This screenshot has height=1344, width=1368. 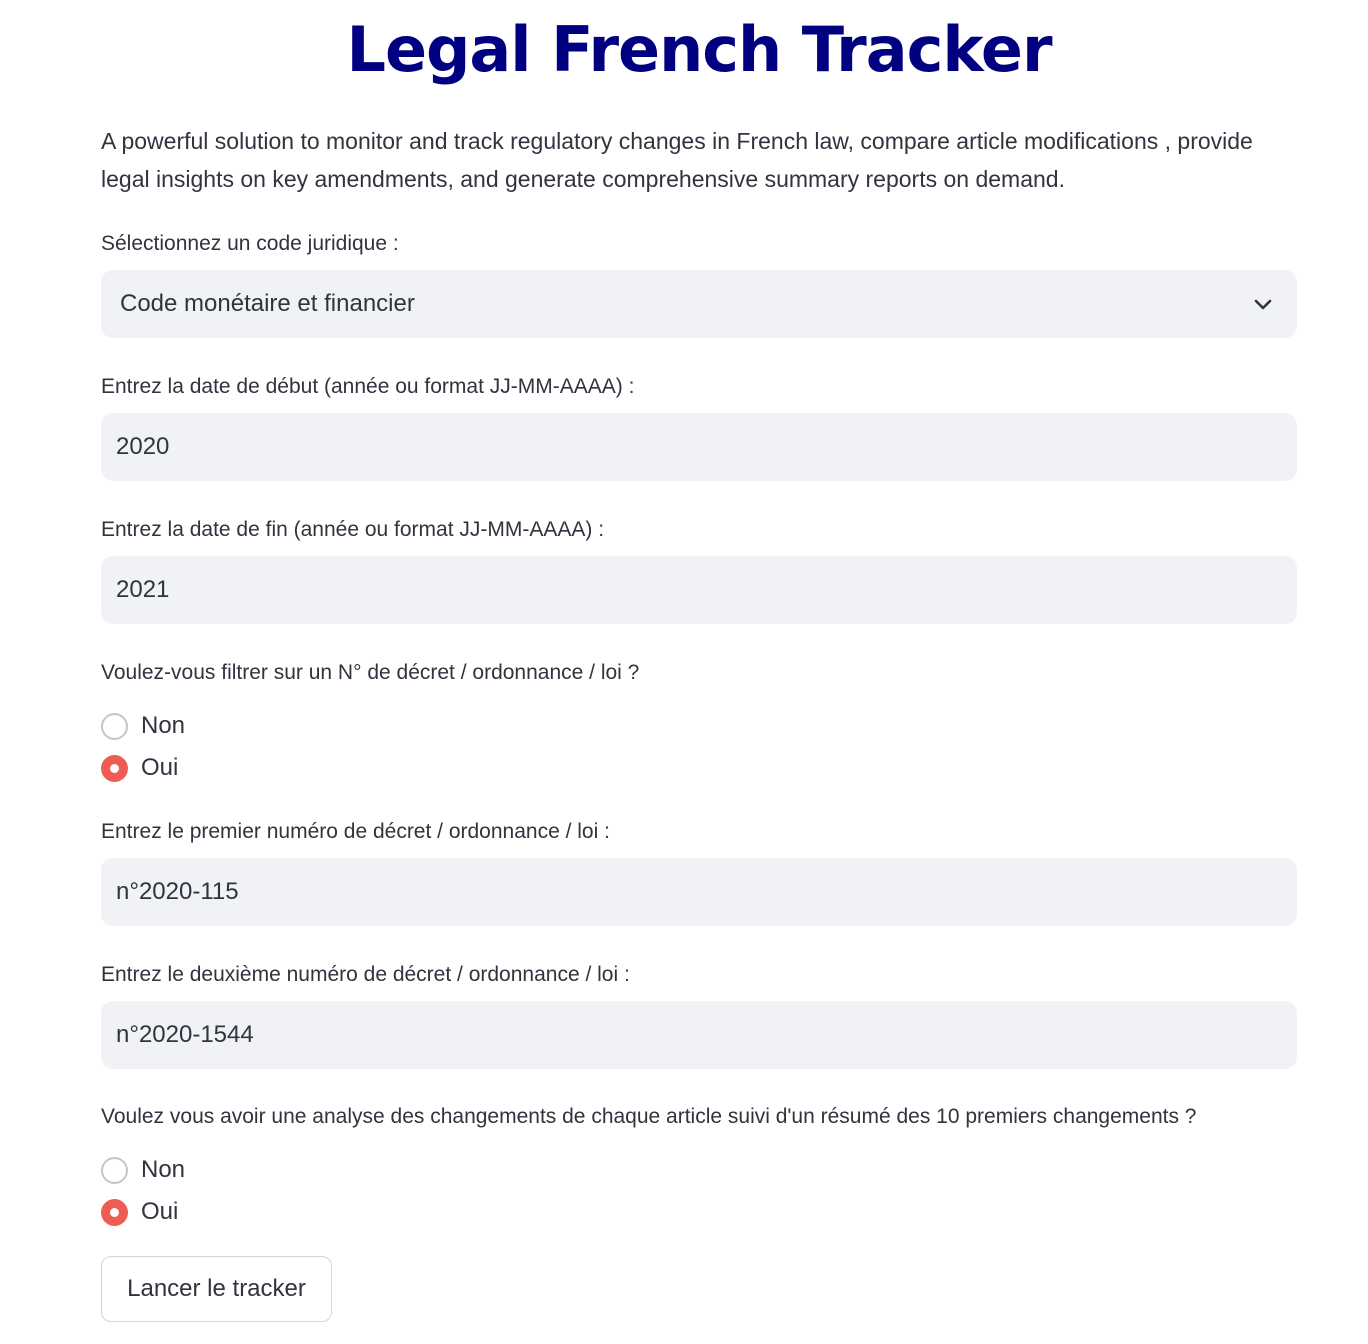 What do you see at coordinates (699, 49) in the screenshot?
I see `page-title: Legal French Tracker` at bounding box center [699, 49].